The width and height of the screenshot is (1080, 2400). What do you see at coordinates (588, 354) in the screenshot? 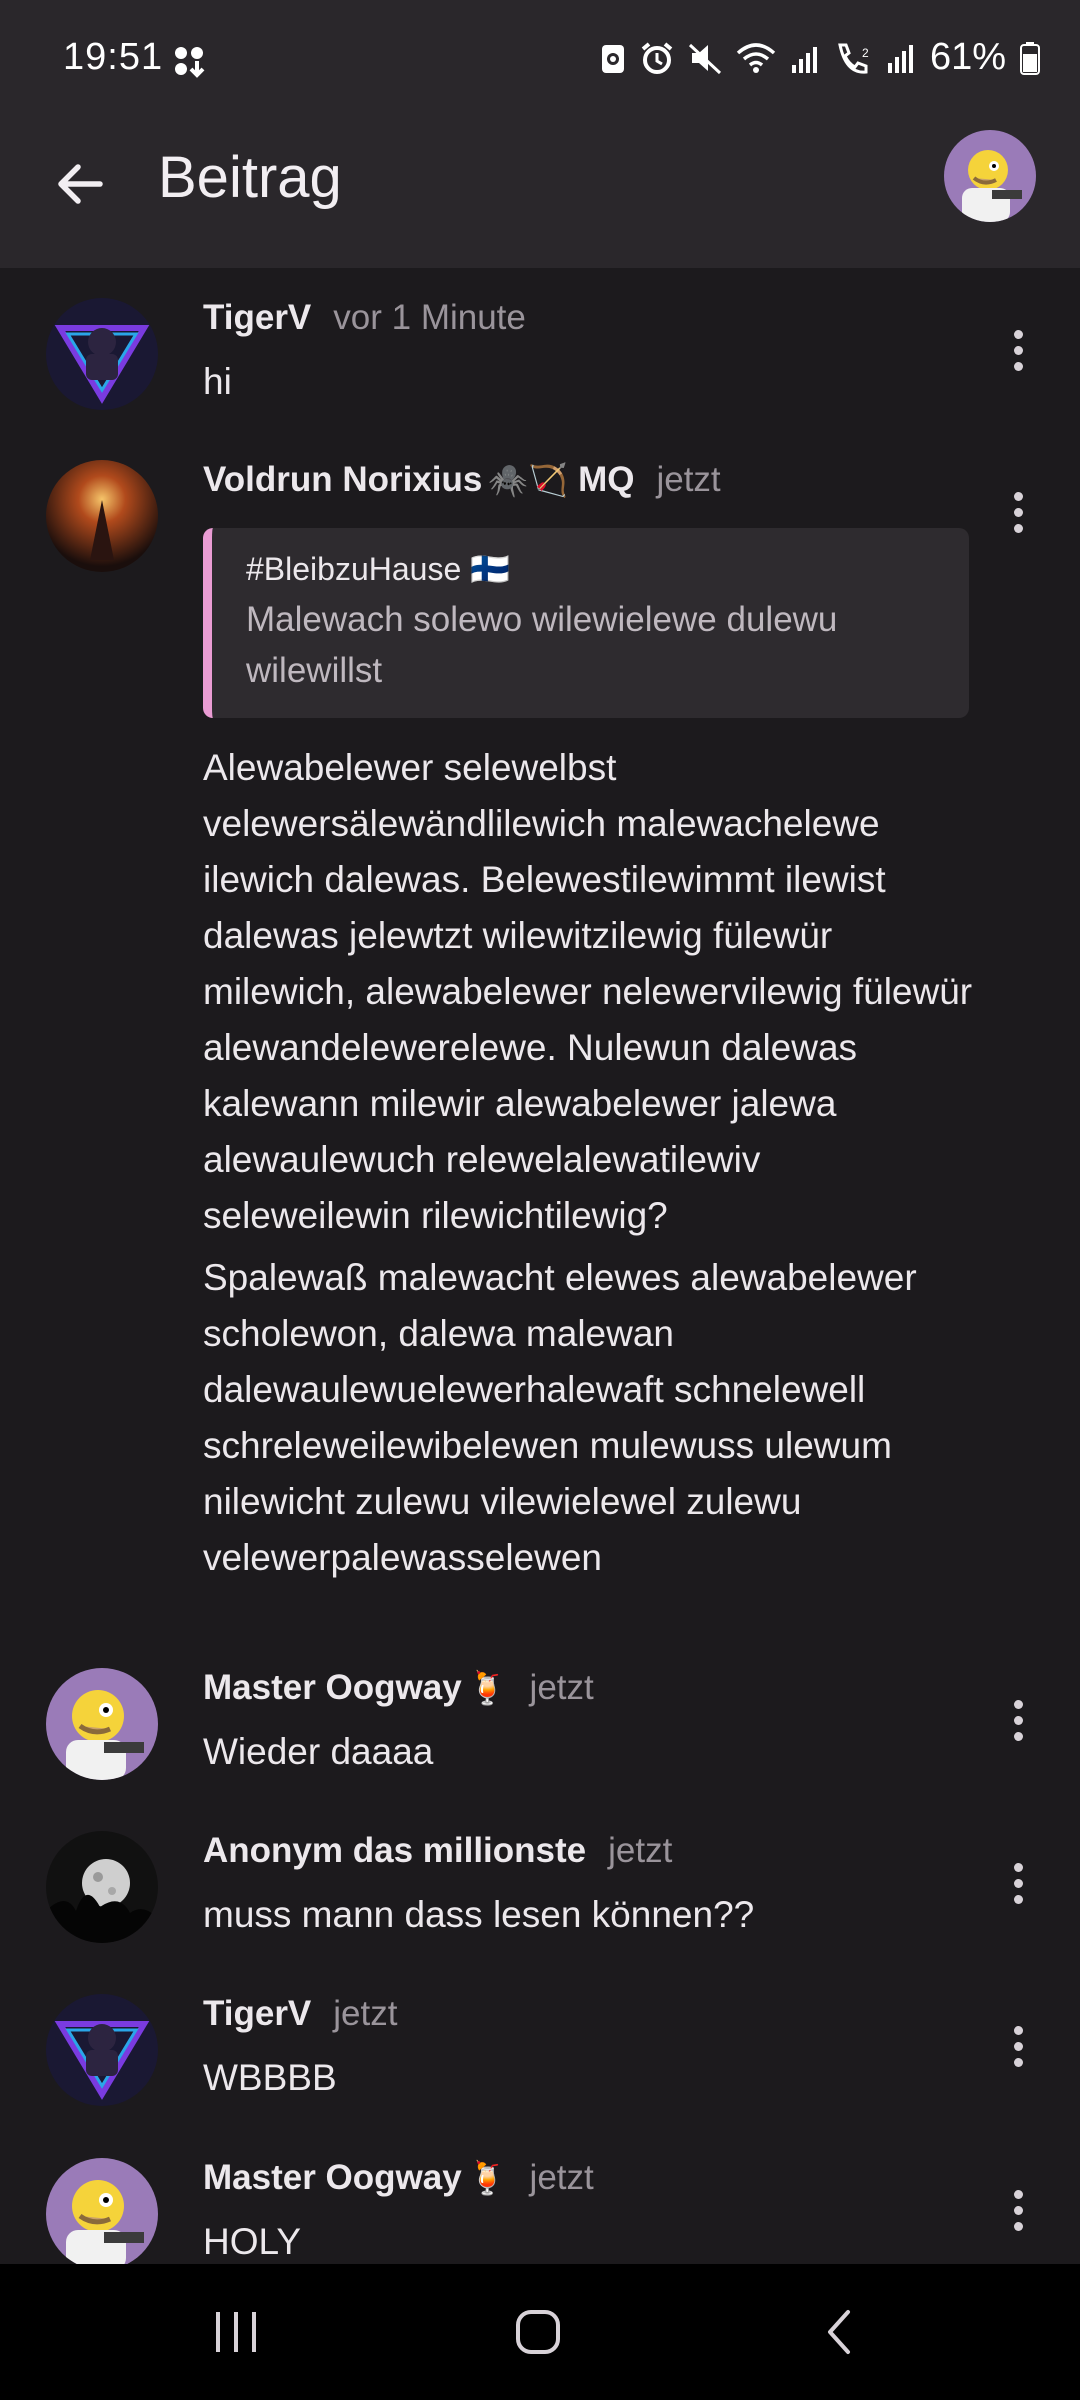
I see `comment-body: TigerV vor 1 Minute hi` at bounding box center [588, 354].